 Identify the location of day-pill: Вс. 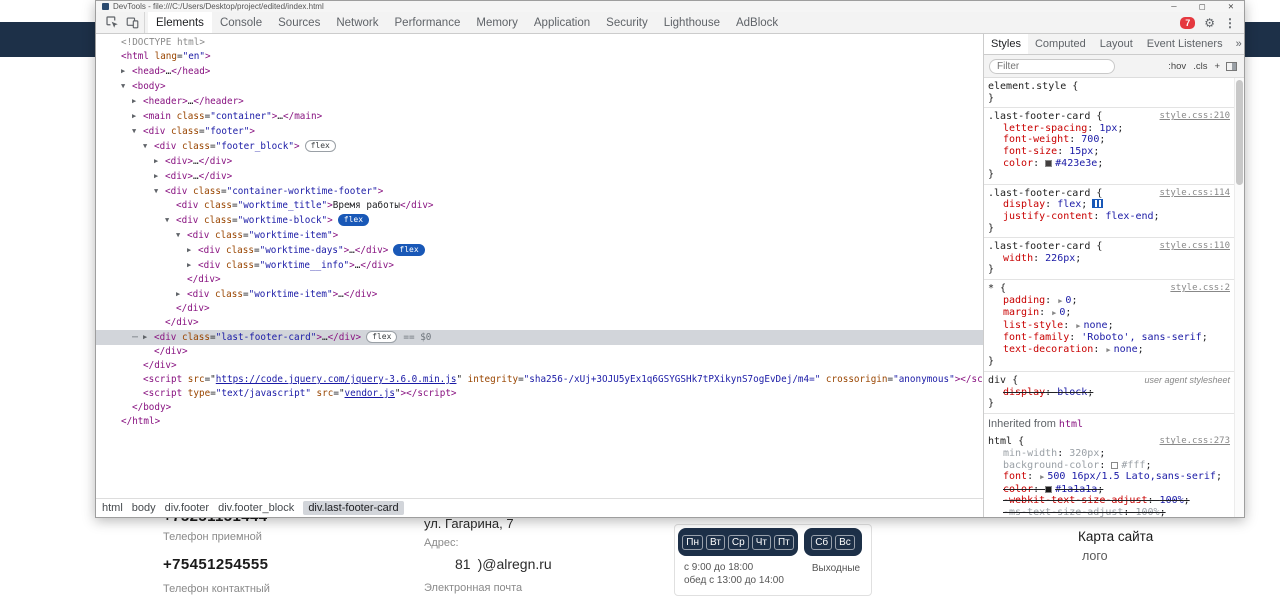
(845, 542).